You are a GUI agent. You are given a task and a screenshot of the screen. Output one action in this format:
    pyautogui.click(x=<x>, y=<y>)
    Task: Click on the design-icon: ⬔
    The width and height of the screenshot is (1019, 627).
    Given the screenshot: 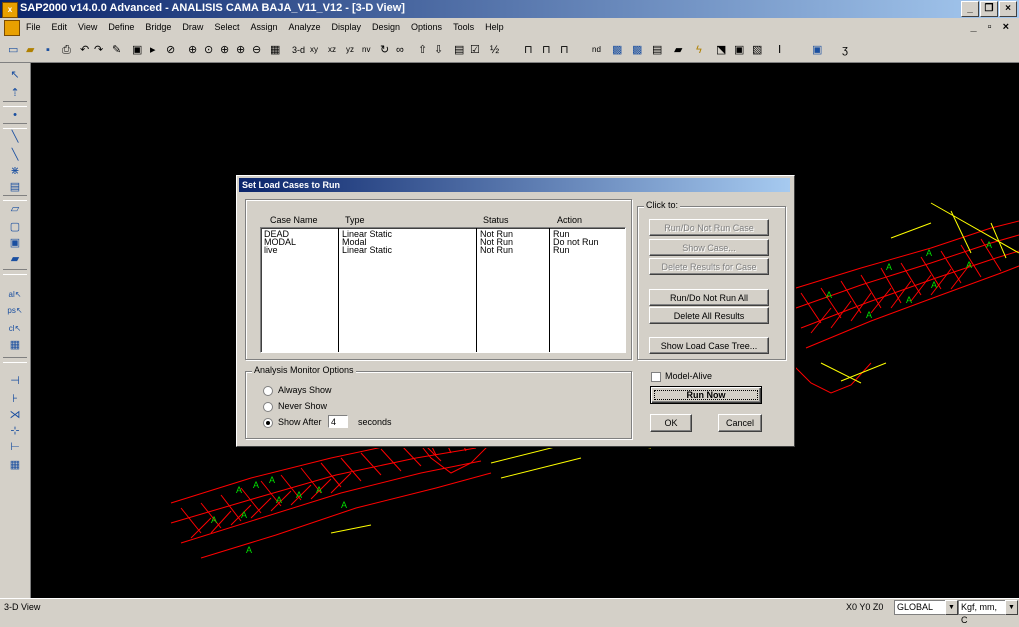 What is the action you would take?
    pyautogui.click(x=721, y=50)
    